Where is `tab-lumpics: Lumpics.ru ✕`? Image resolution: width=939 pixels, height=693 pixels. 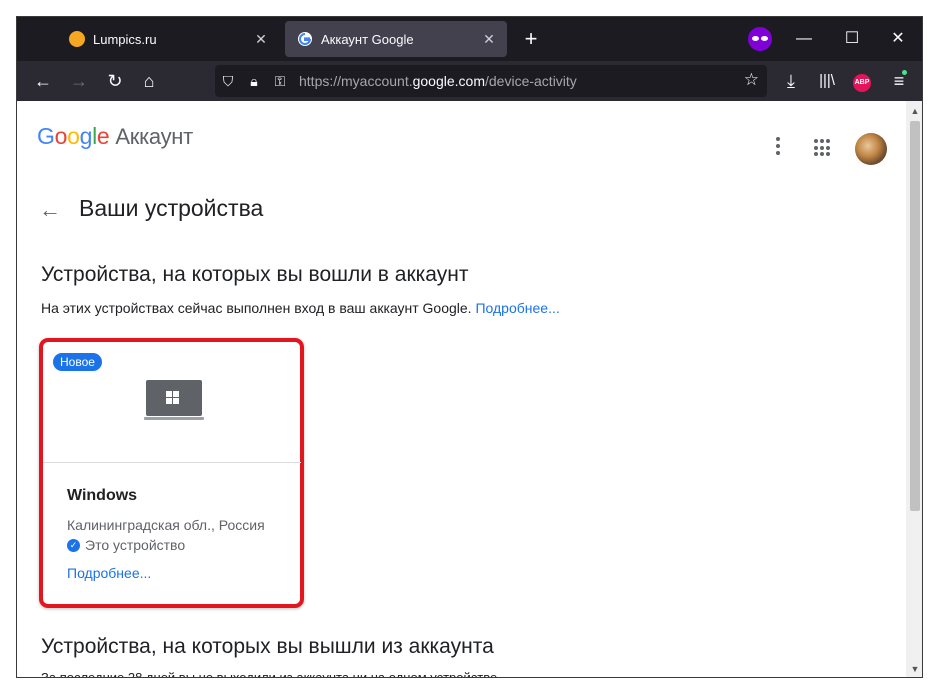 tab-lumpics: Lumpics.ru ✕ is located at coordinates (168, 39).